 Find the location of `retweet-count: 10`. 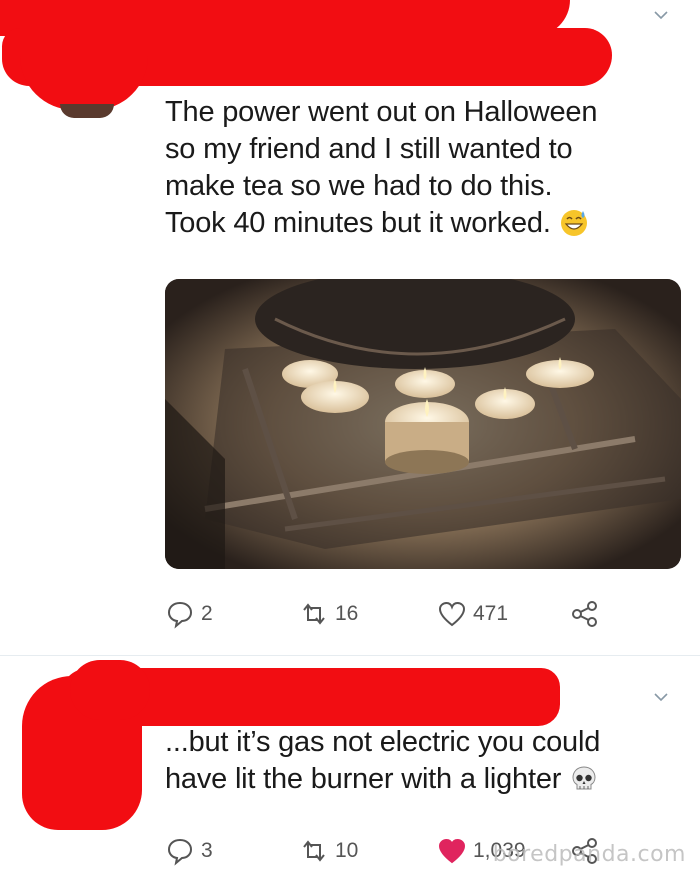

retweet-count: 10 is located at coordinates (347, 850).